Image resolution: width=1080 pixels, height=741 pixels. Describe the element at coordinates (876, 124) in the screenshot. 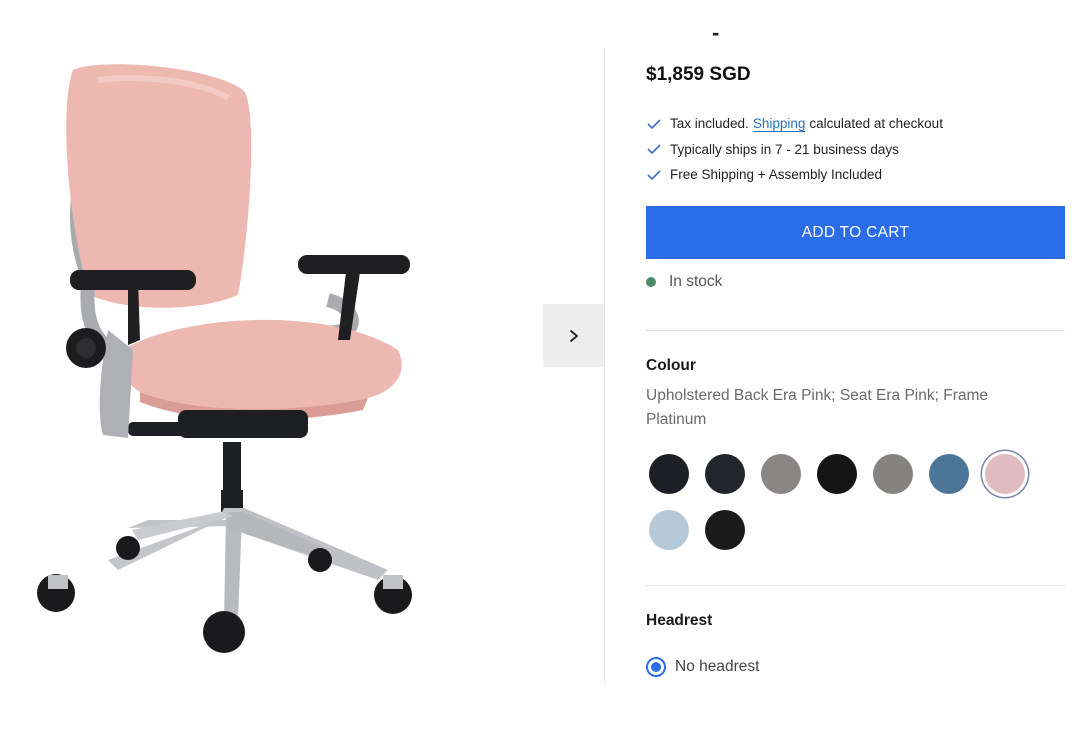

I see `info-tax-text-end: calculated at checkout` at that location.